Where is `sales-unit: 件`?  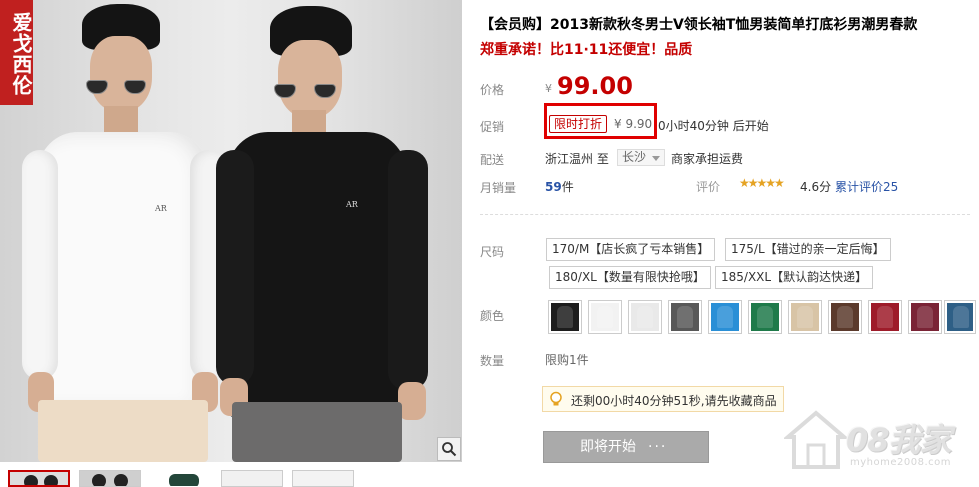
sales-unit: 件 is located at coordinates (567, 187).